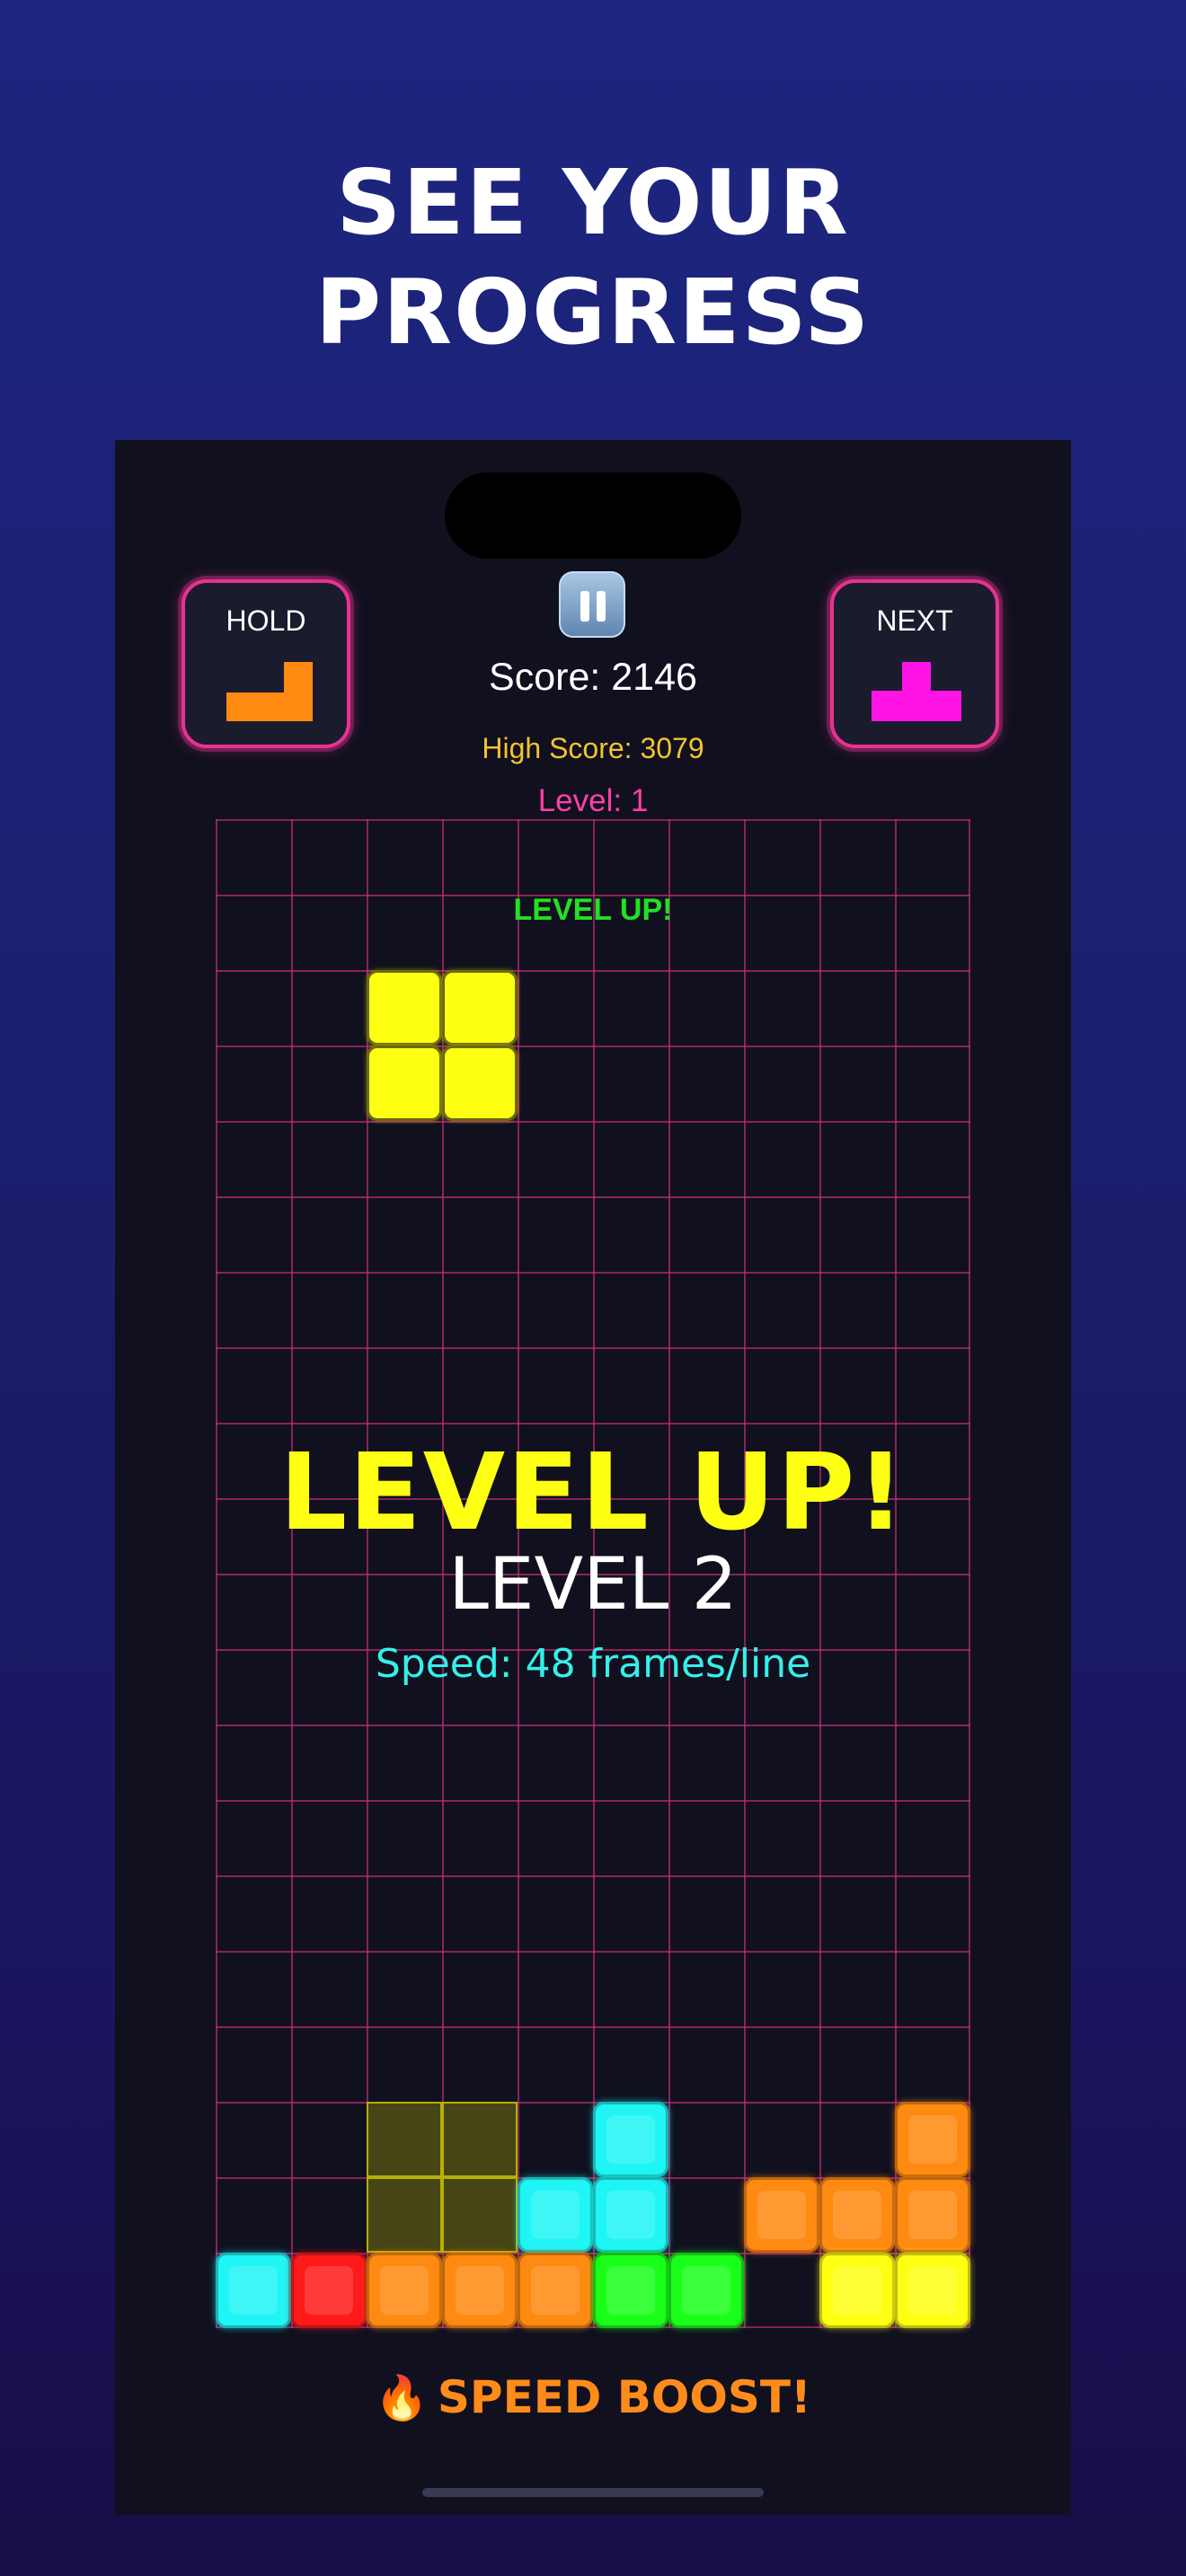 This screenshot has height=2576, width=1186. I want to click on pause-button, so click(592, 604).